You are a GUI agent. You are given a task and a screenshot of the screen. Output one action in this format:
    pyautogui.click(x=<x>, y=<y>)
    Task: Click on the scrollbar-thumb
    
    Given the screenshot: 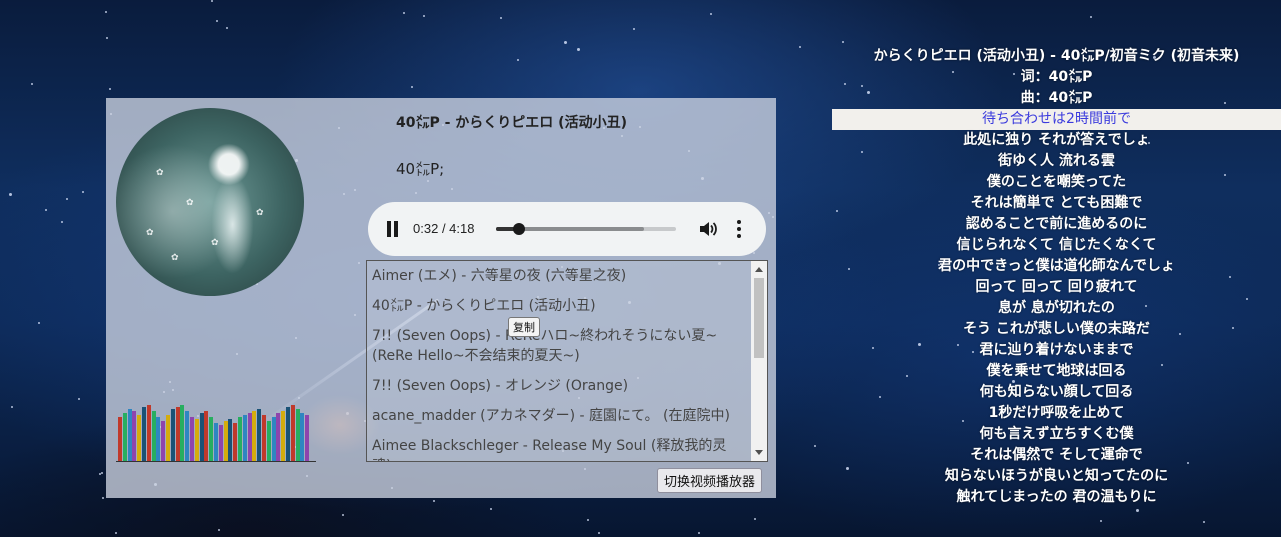 What is the action you would take?
    pyautogui.click(x=759, y=318)
    